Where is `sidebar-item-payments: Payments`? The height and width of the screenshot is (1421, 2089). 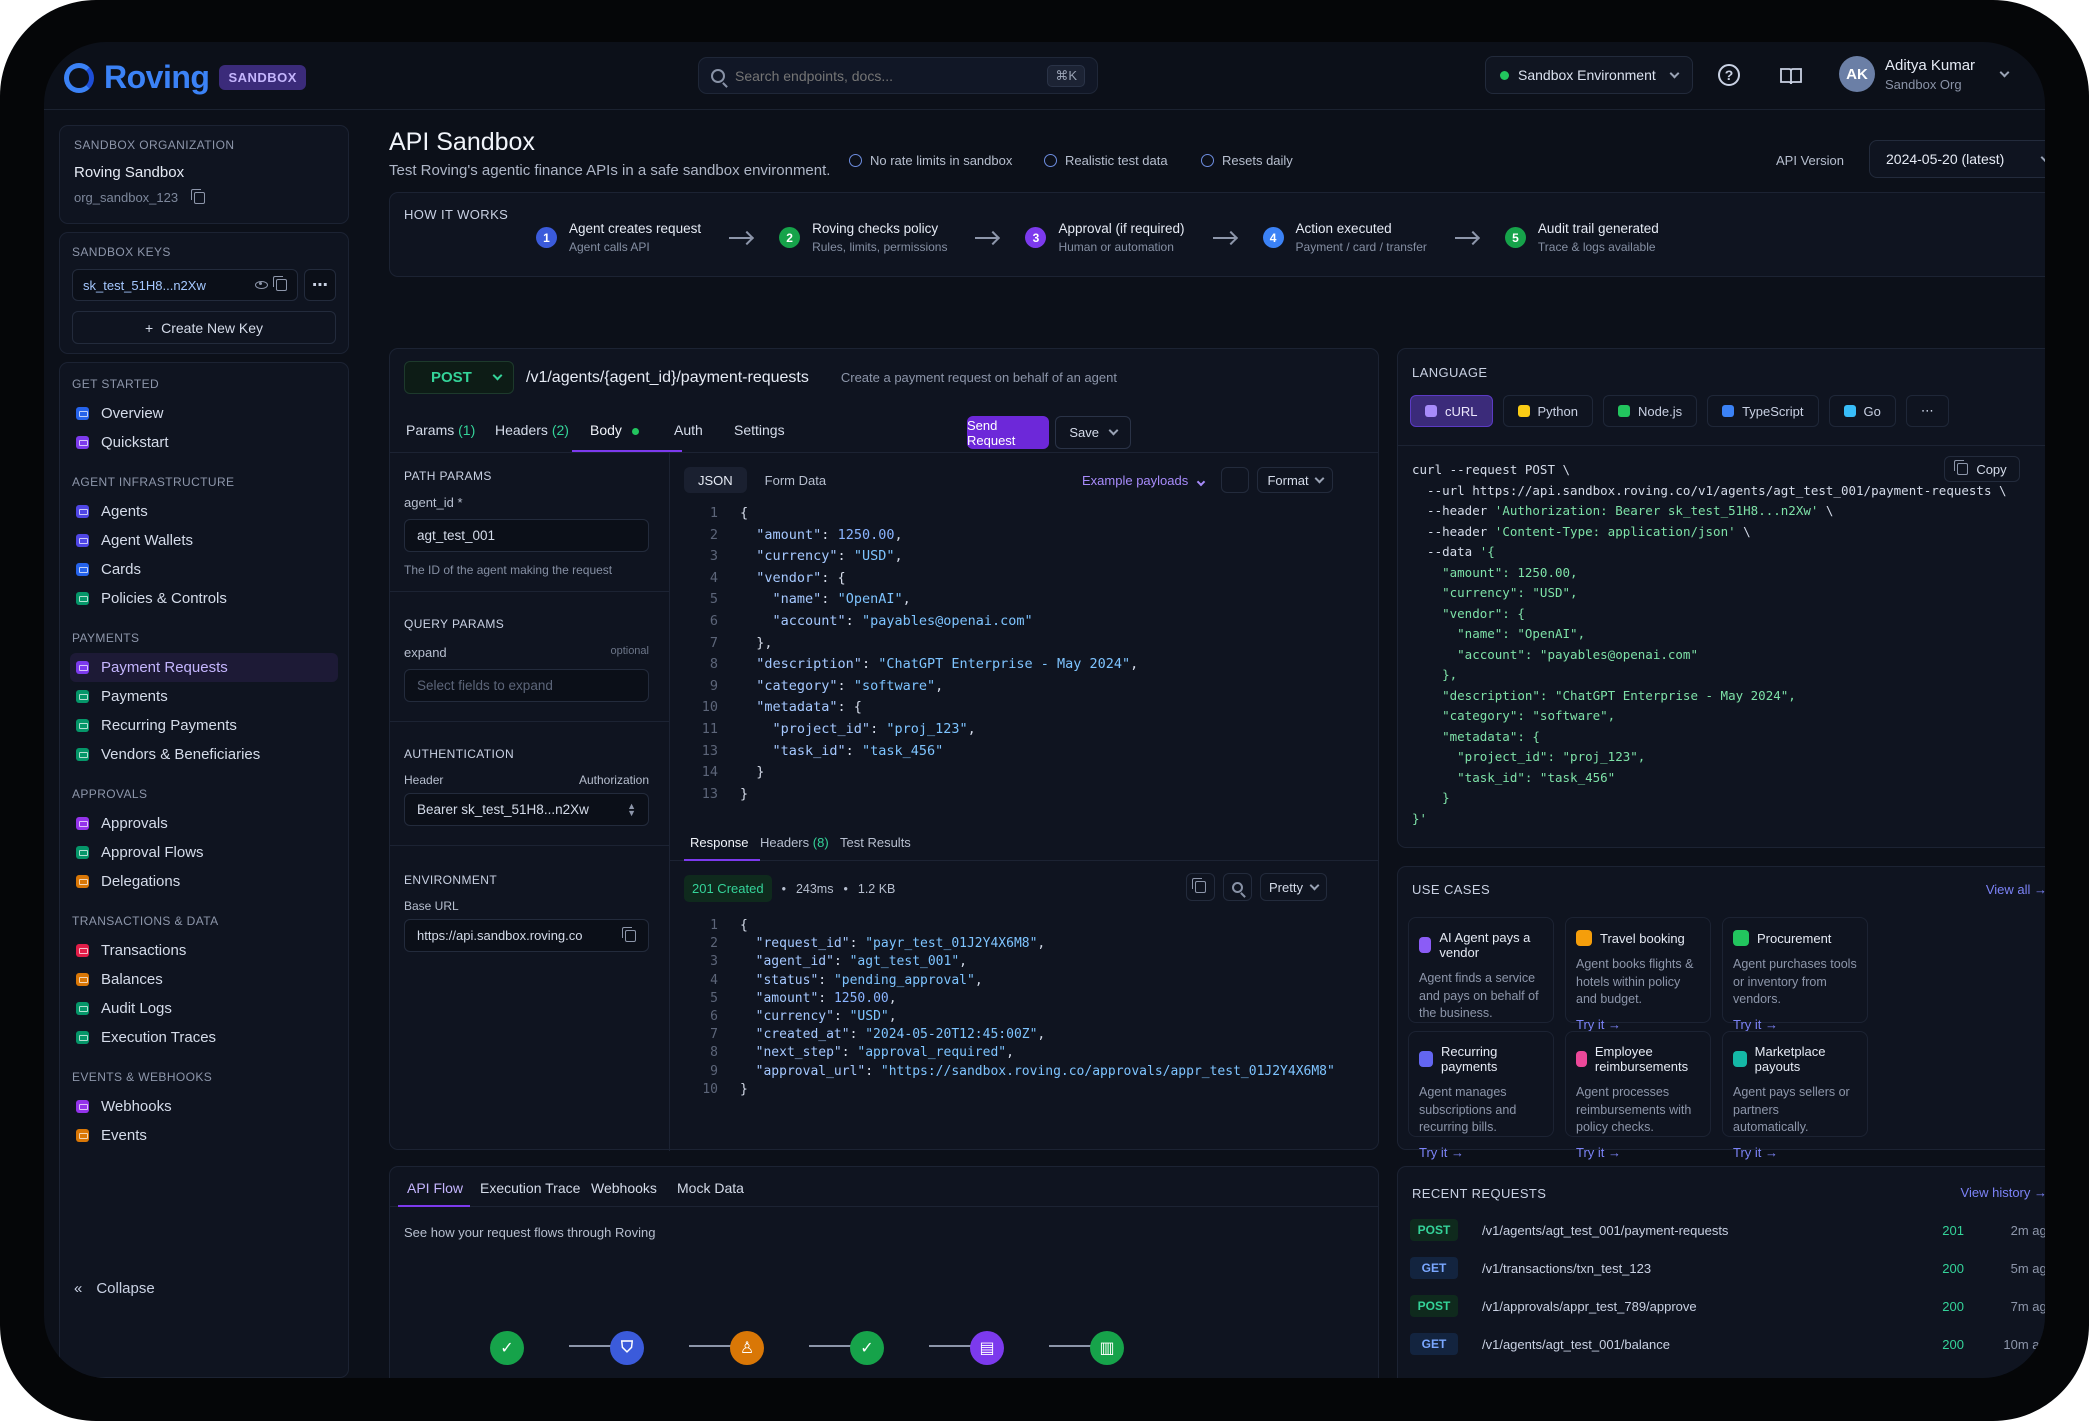 sidebar-item-payments: Payments is located at coordinates (204, 696).